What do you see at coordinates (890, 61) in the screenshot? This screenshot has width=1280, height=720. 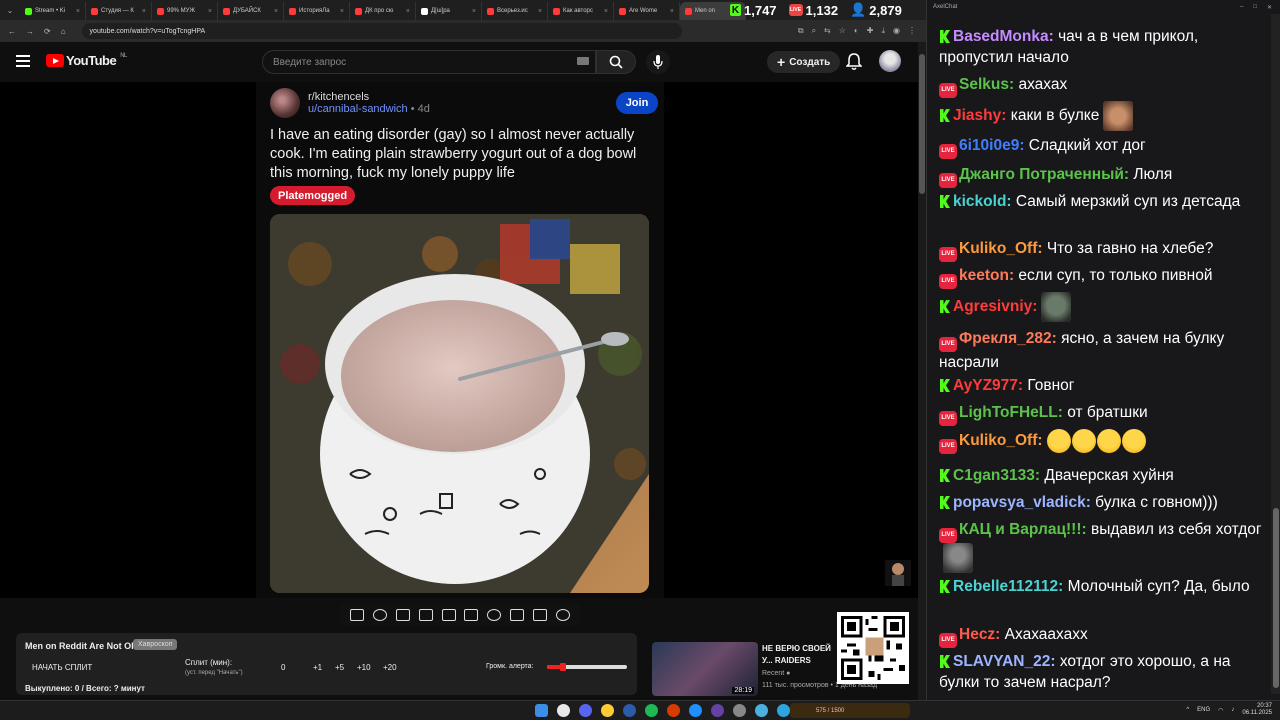 I see `account-avatar` at bounding box center [890, 61].